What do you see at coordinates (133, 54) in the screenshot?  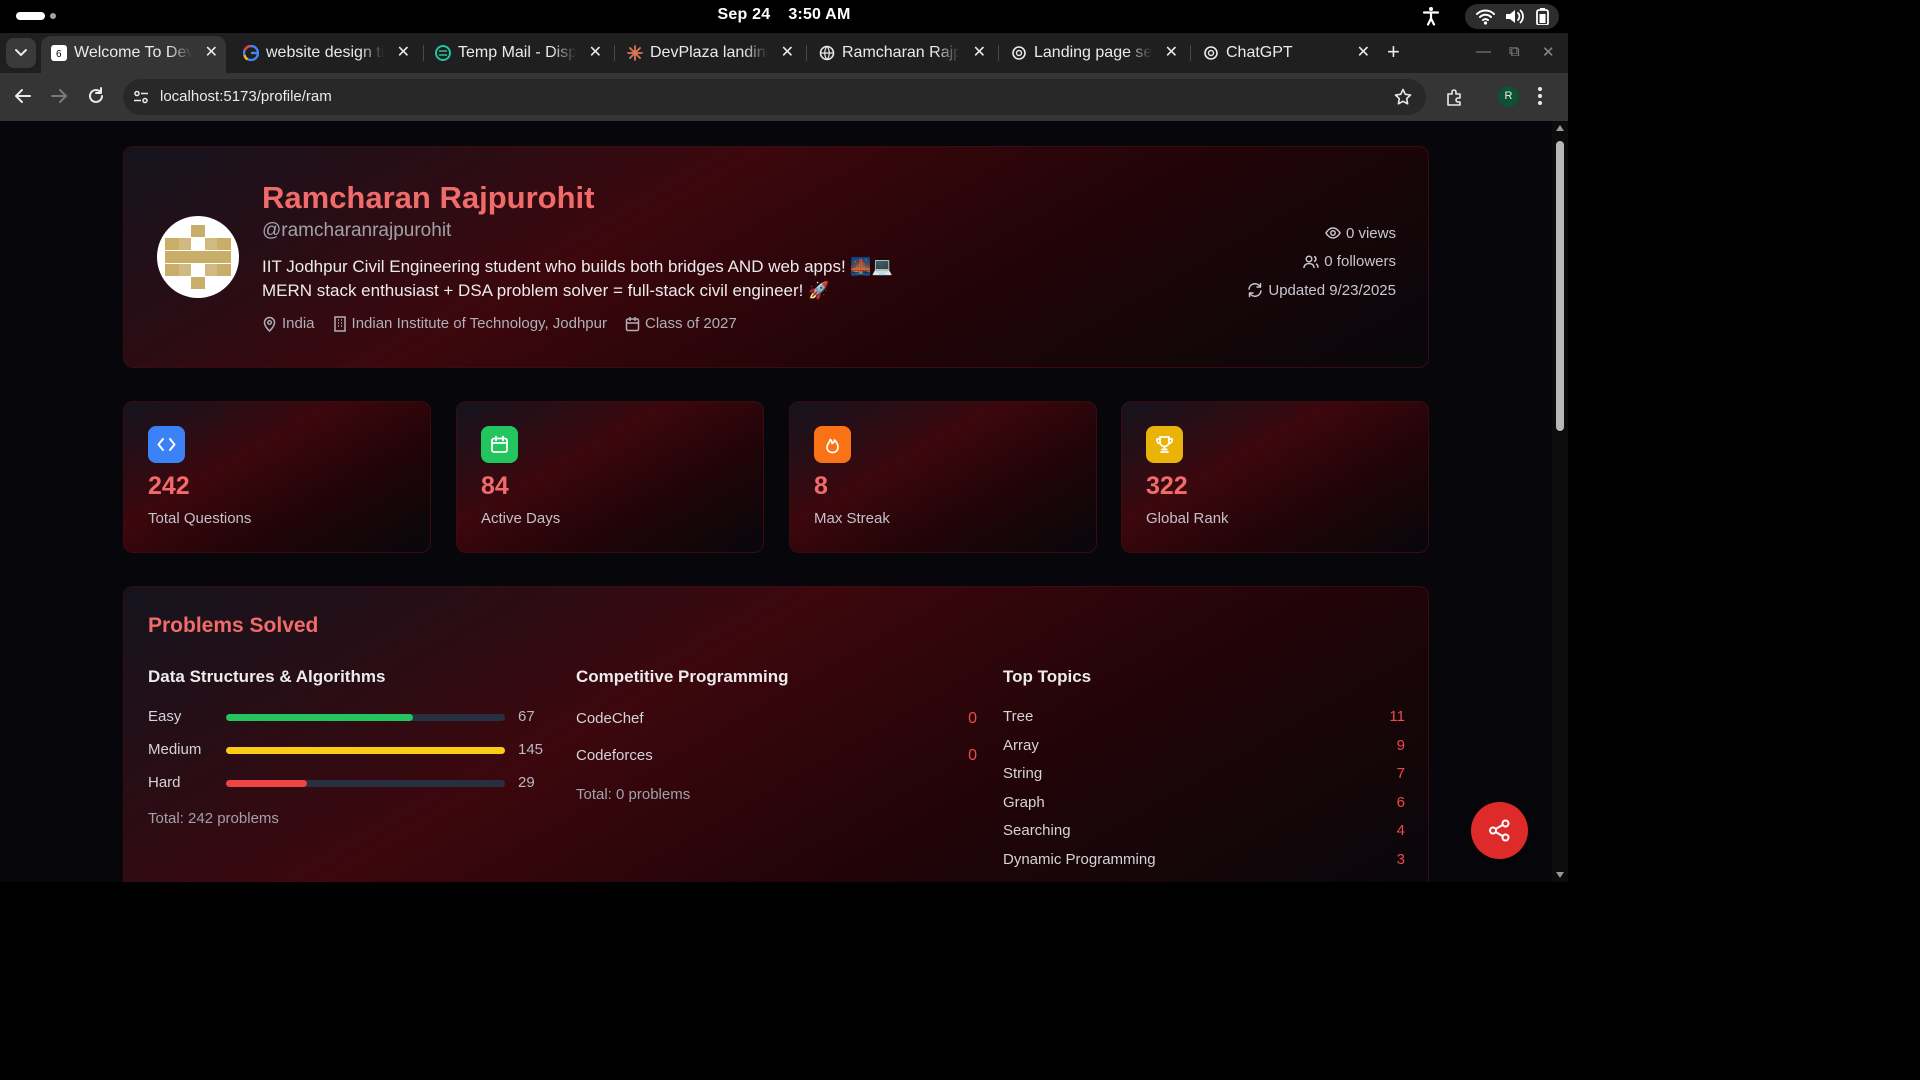 I see `browser-tab: 6 Welcome To DevPlaza ✕` at bounding box center [133, 54].